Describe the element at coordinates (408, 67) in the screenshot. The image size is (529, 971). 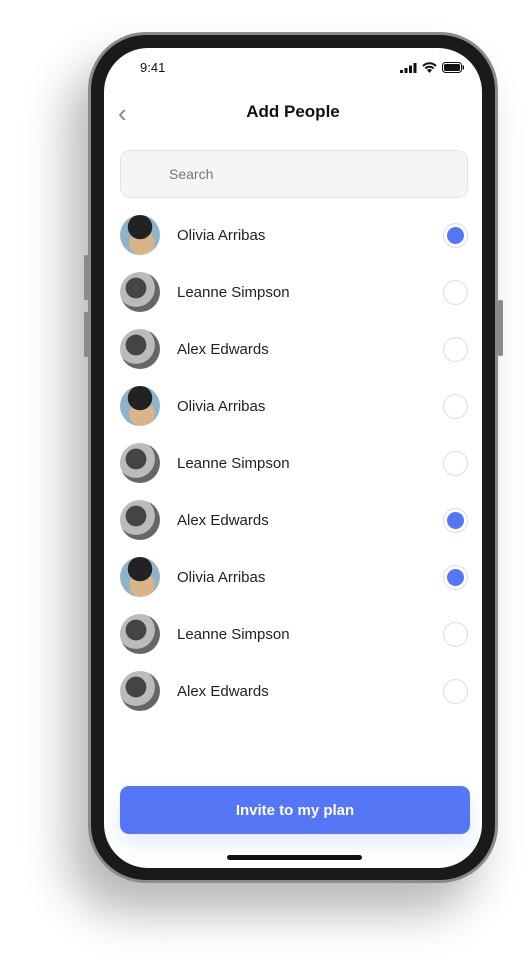
I see `signal-icon` at that location.